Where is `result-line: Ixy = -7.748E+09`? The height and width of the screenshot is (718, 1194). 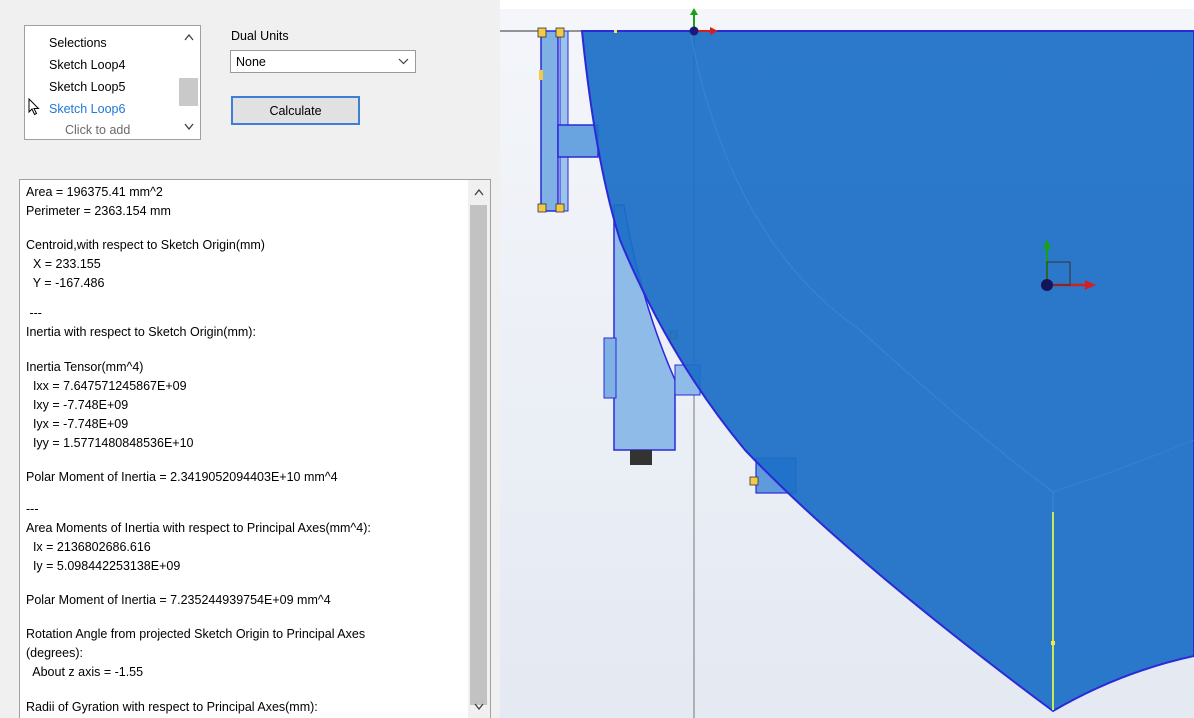
result-line: Ixy = -7.748E+09 is located at coordinates (77, 405).